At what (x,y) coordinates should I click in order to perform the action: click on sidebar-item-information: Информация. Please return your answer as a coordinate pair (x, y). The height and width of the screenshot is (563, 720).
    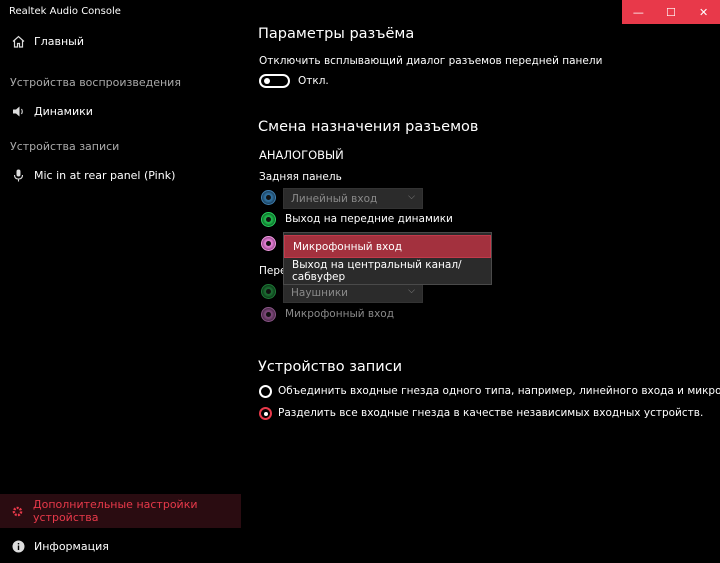
    Looking at the image, I should click on (120, 546).